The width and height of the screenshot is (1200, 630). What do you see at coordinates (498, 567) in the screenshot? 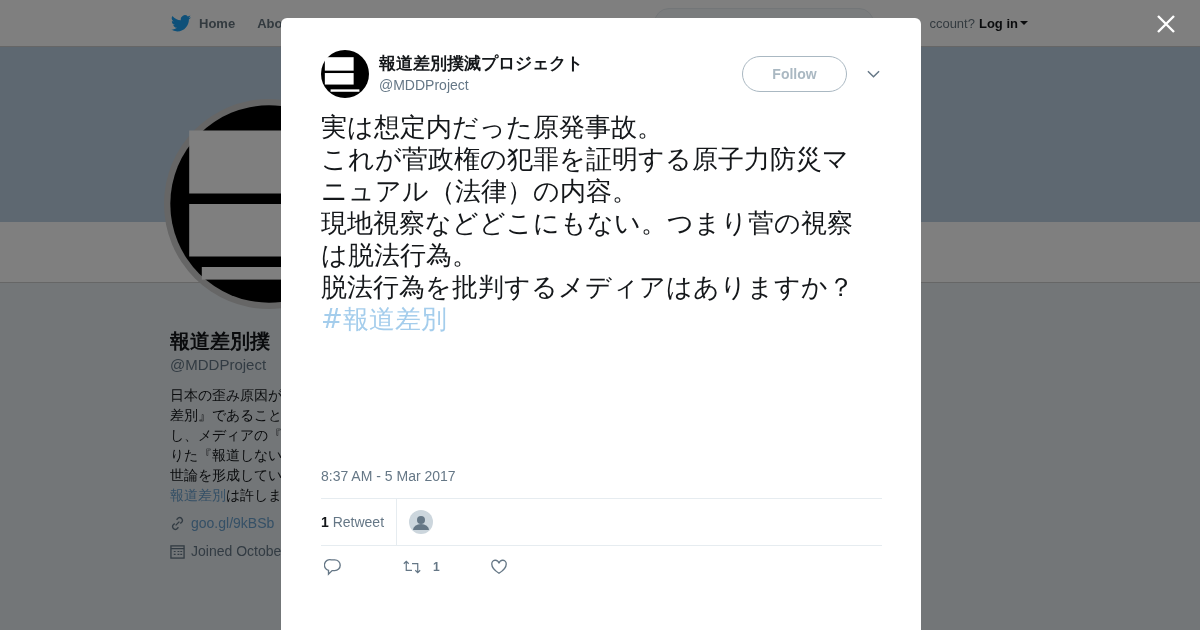
I see `like-icon` at bounding box center [498, 567].